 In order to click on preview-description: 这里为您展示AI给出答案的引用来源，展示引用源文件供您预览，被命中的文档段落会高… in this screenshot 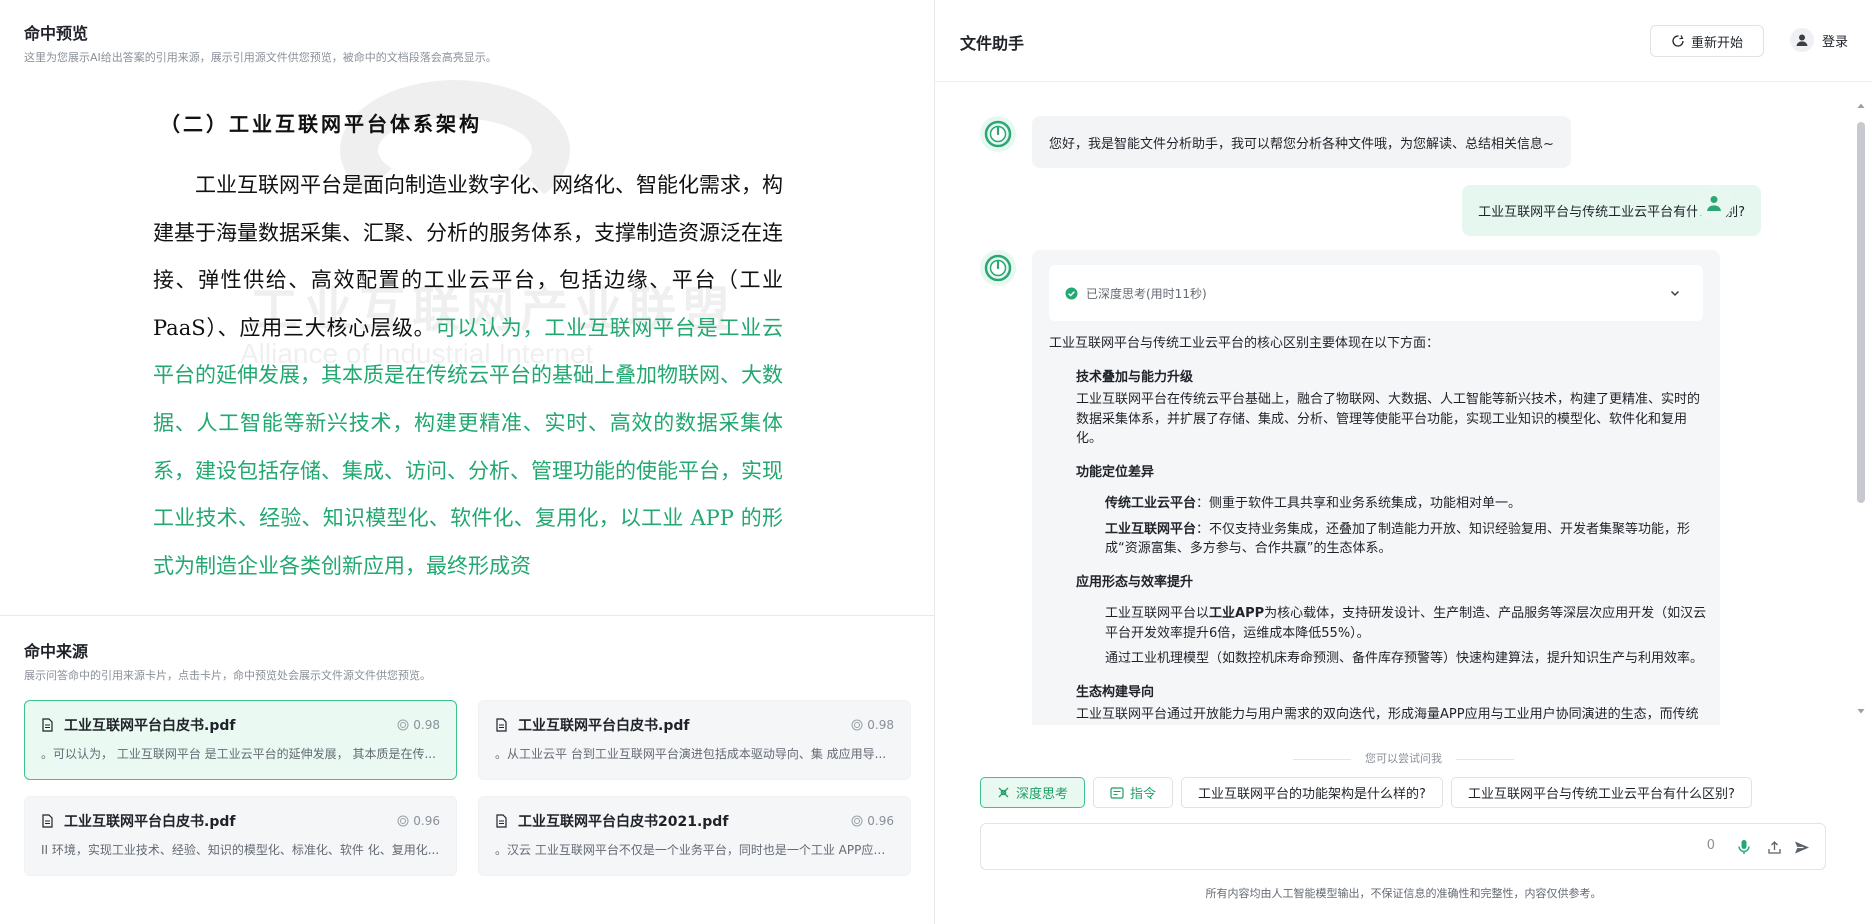, I will do `click(260, 57)`.